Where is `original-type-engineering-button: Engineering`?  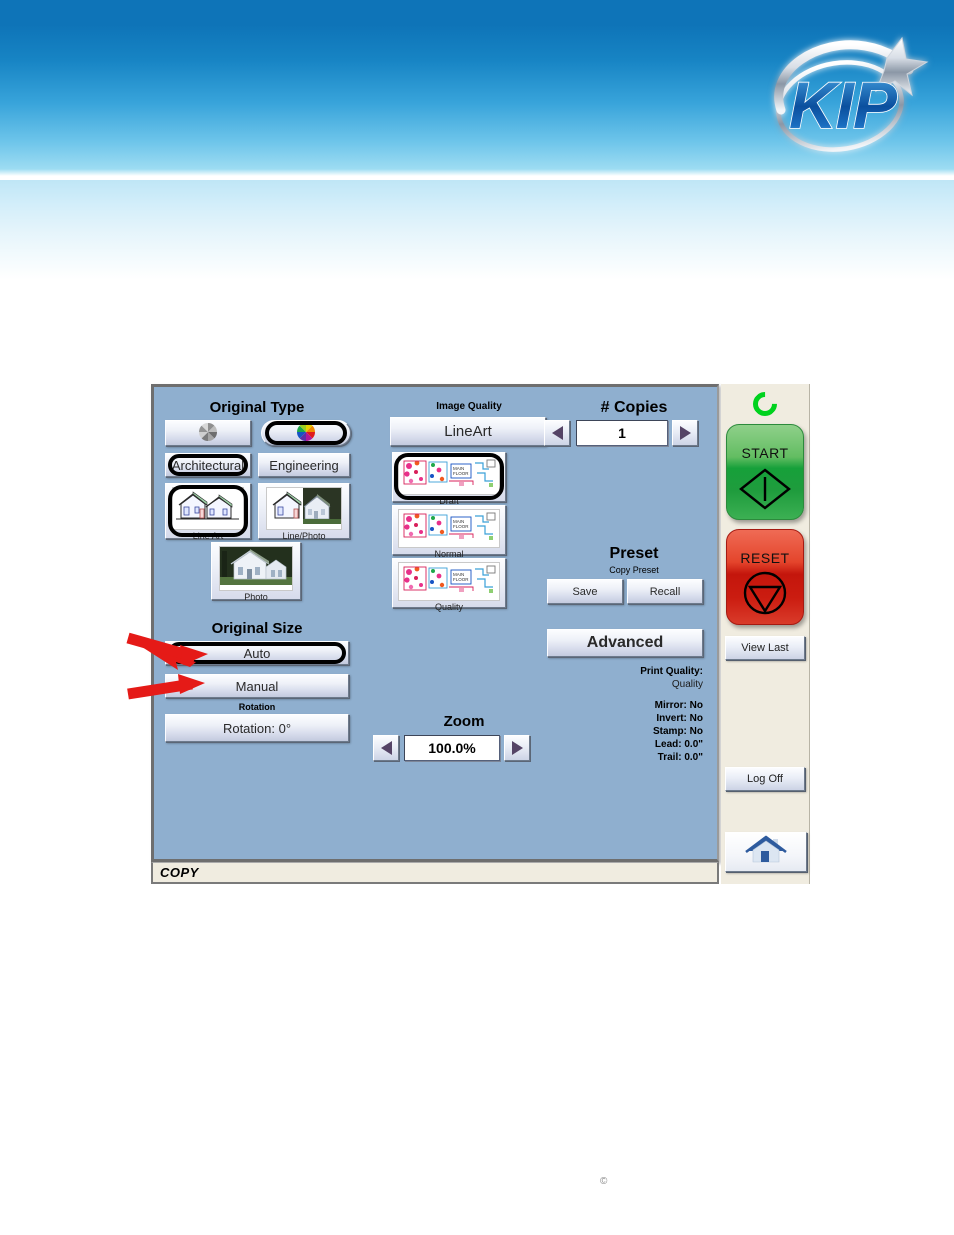 original-type-engineering-button: Engineering is located at coordinates (304, 465).